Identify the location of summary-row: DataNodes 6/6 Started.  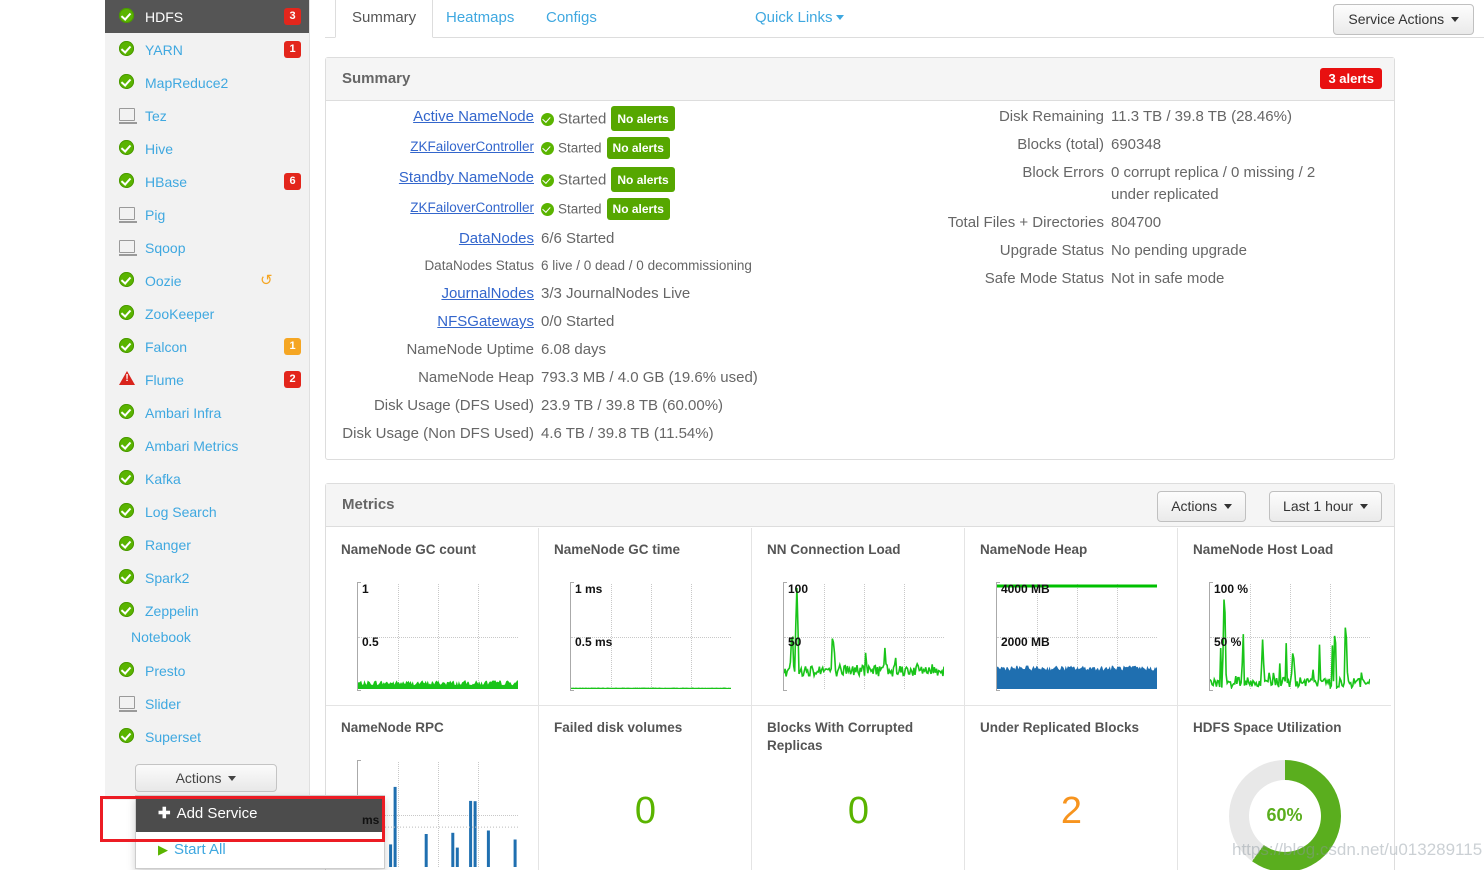
(566, 239).